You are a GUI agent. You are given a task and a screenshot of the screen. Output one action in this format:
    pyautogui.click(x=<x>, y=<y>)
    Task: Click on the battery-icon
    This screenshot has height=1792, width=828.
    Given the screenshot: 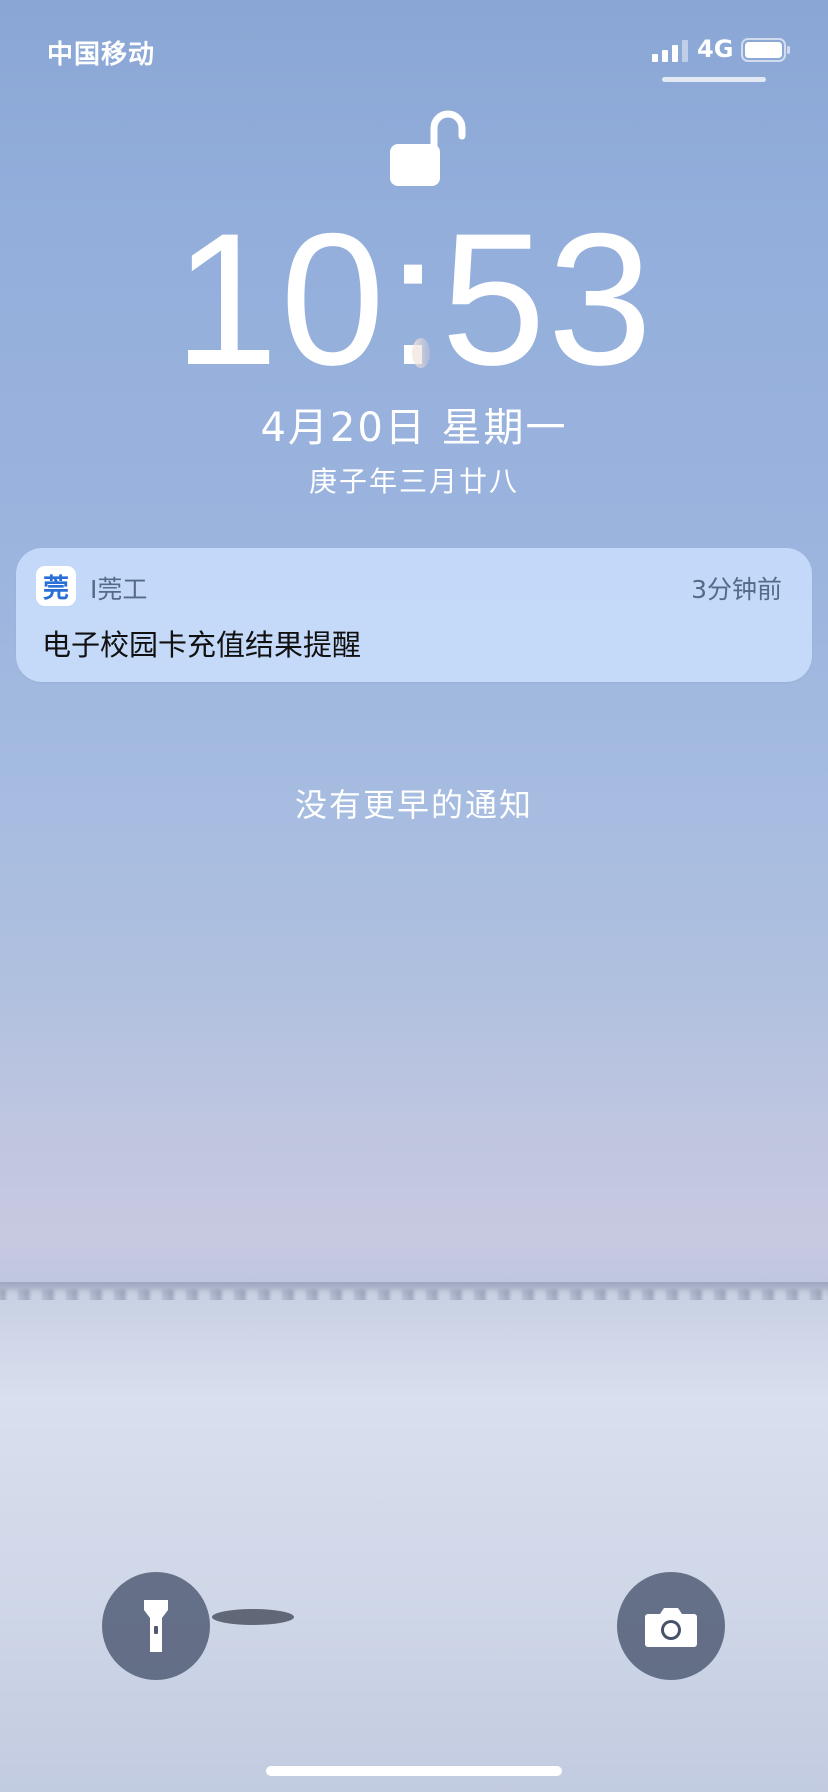 What is the action you would take?
    pyautogui.click(x=765, y=50)
    